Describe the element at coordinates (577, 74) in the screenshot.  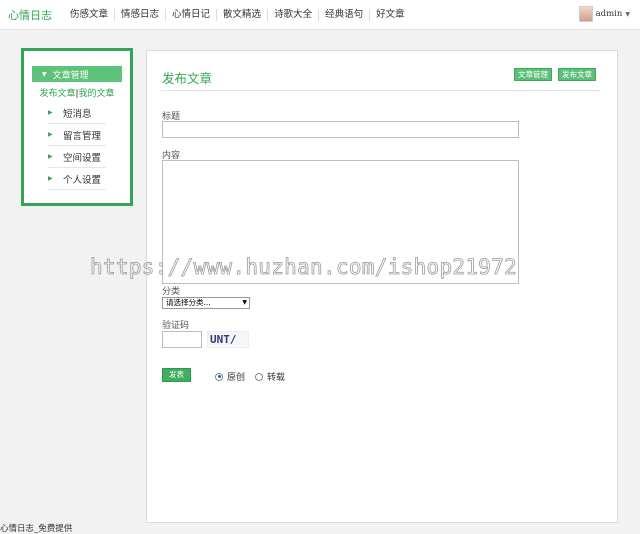
I see `publish-article-button: 发布文章` at that location.